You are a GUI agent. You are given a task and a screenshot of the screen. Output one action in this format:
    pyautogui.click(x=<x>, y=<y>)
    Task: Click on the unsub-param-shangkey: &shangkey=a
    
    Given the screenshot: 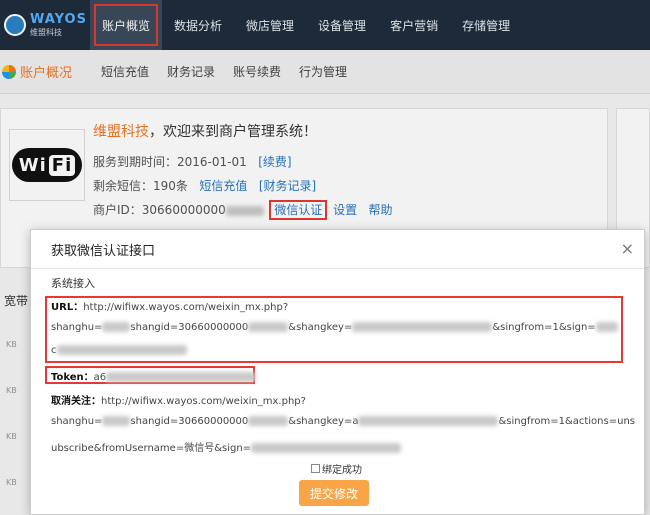 What is the action you would take?
    pyautogui.click(x=323, y=421)
    